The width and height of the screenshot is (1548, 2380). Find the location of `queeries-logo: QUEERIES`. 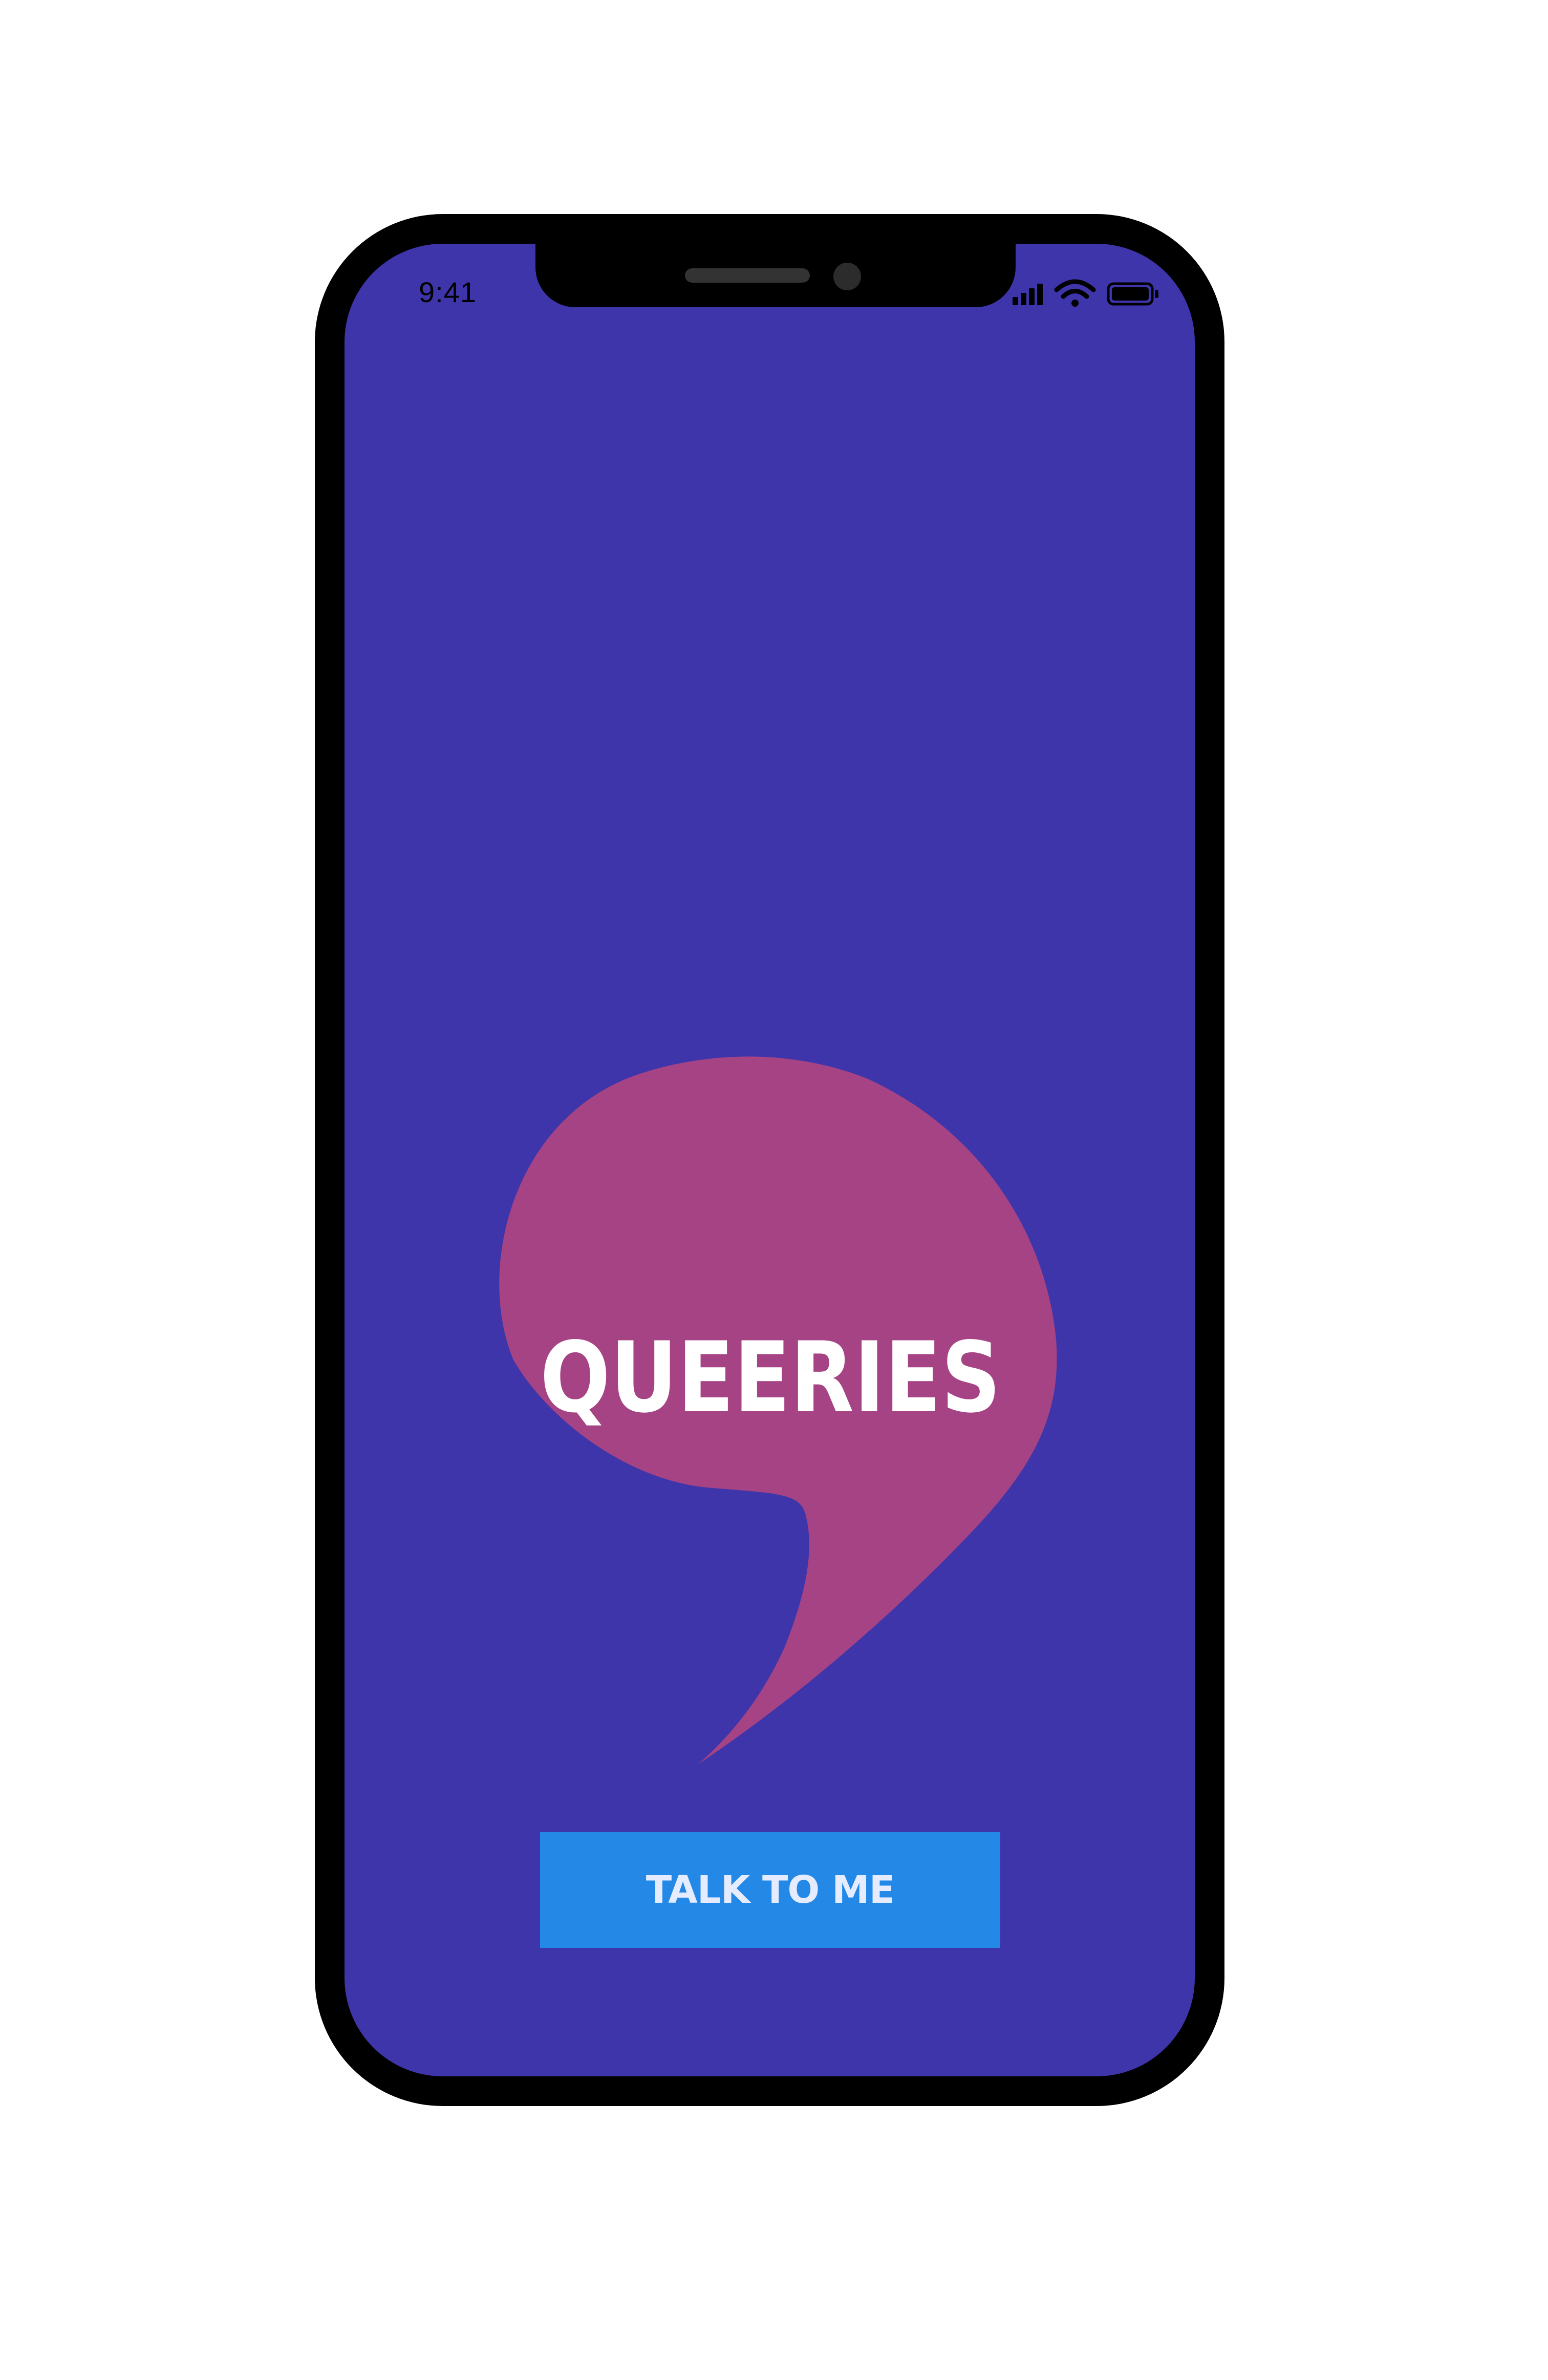

queeries-logo: QUEERIES is located at coordinates (778, 1410).